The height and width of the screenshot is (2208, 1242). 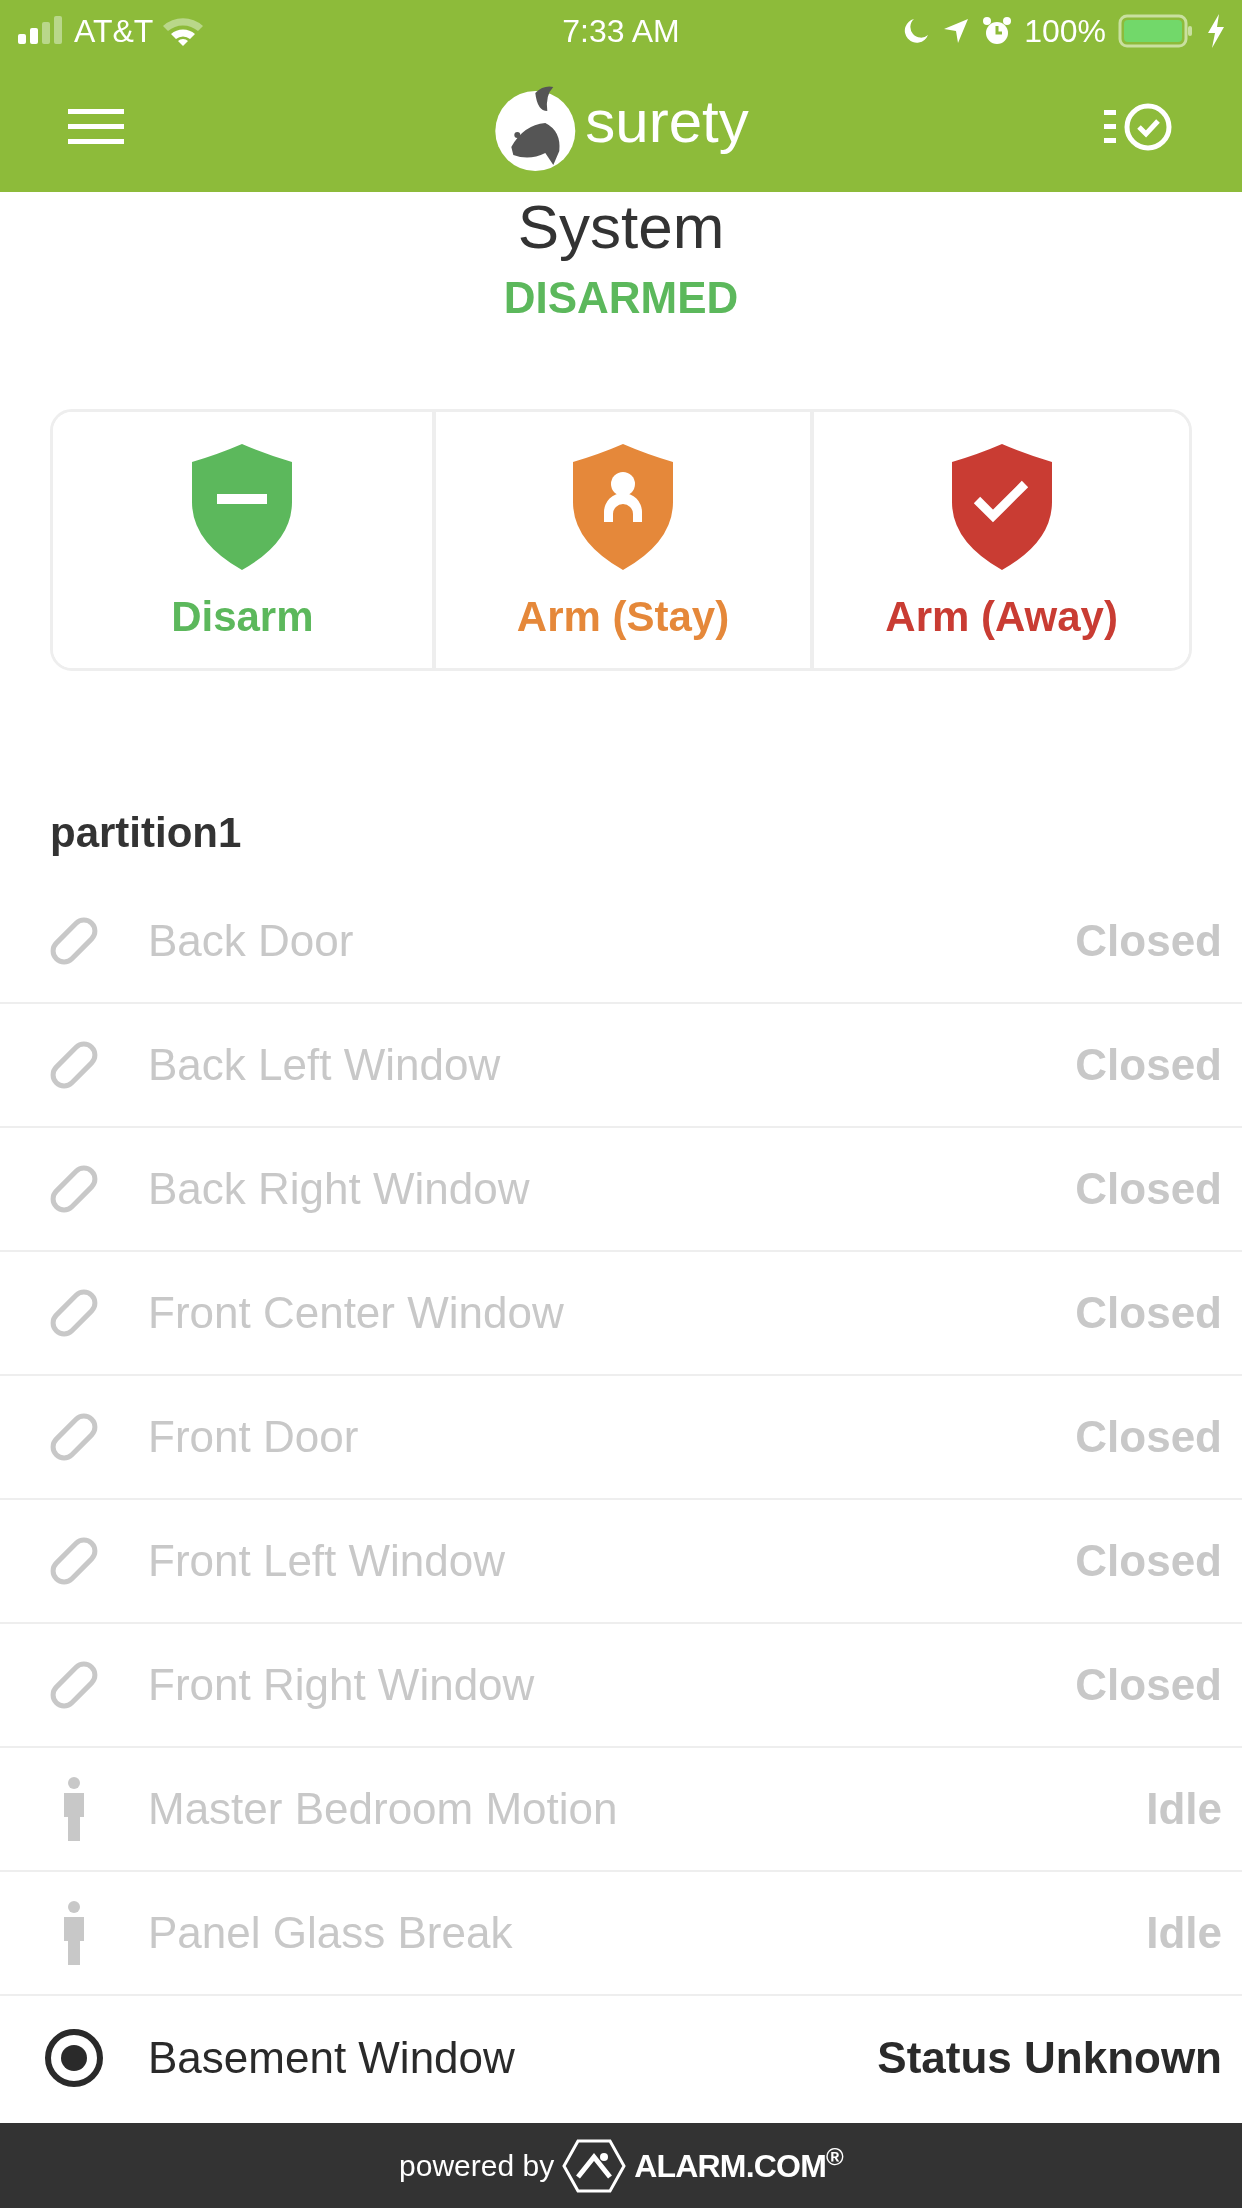 What do you see at coordinates (594, 2165) in the screenshot?
I see `hexagon-logo-icon` at bounding box center [594, 2165].